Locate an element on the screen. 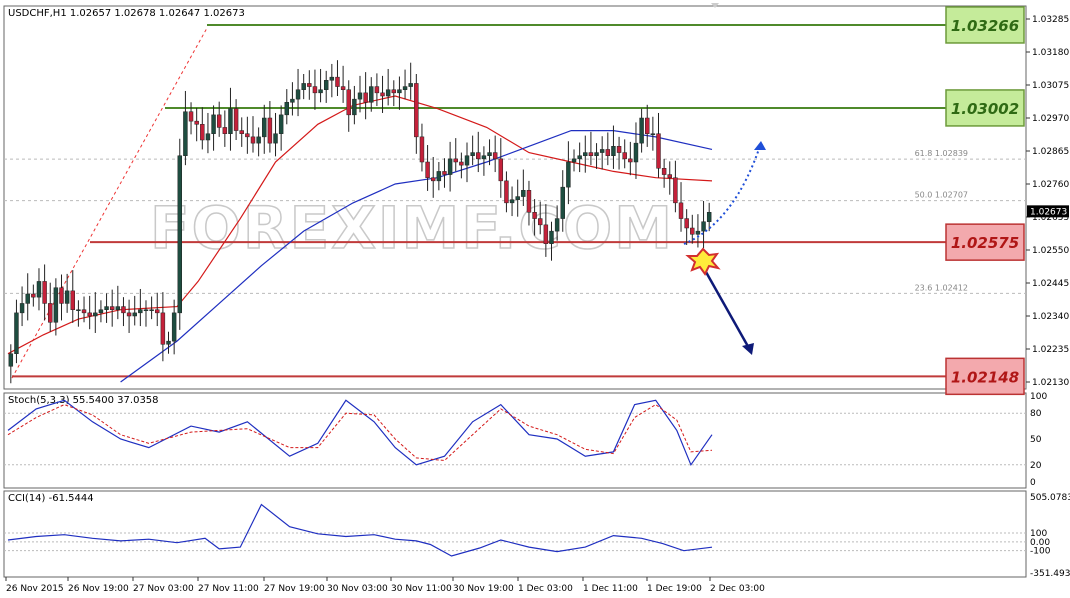 The image size is (1070, 598). price-tick-label: 1.02235 is located at coordinates (1050, 350).